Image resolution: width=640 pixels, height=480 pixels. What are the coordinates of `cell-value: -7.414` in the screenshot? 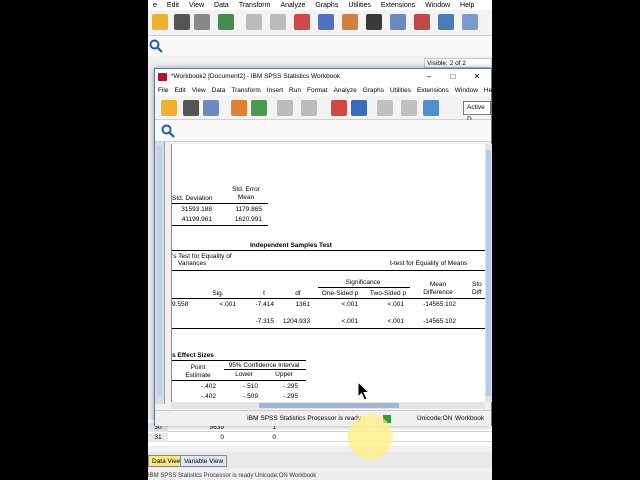 It's located at (262, 304).